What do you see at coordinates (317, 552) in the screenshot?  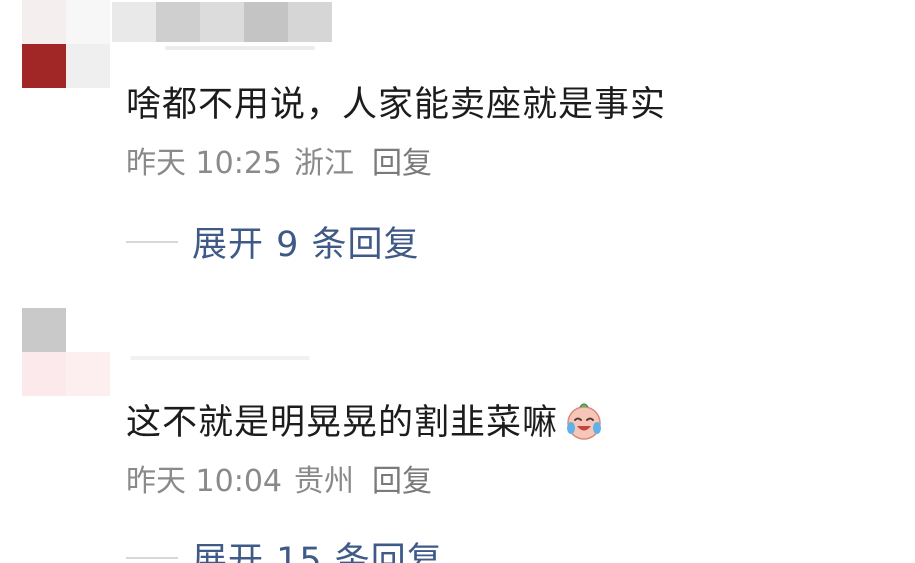 I see `expand-replies-label: 展开 15 条回复` at bounding box center [317, 552].